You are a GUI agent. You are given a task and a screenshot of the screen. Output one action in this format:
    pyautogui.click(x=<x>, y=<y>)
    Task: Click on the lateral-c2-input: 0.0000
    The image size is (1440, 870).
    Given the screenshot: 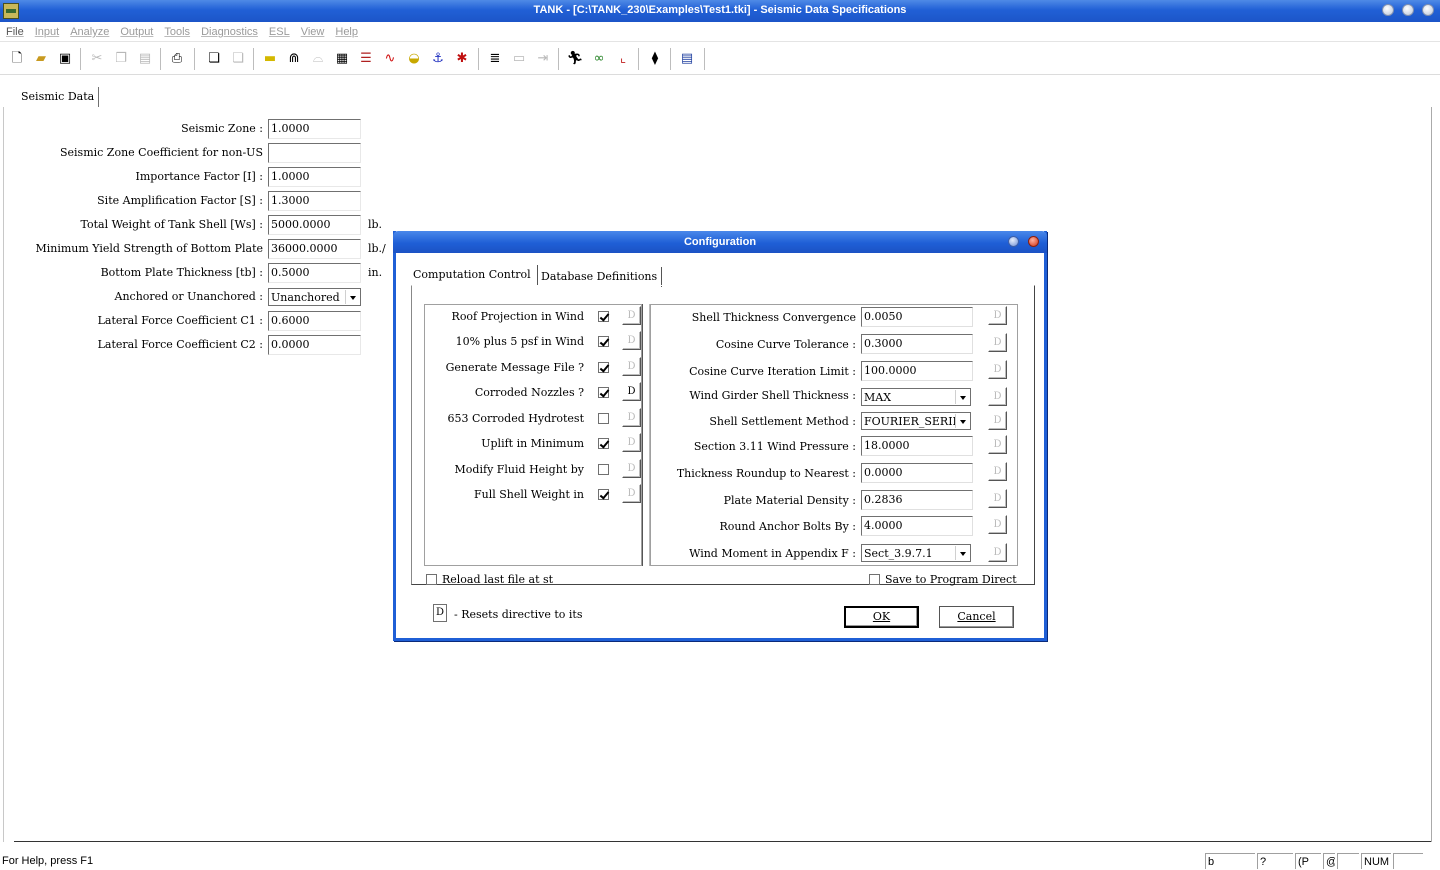 What is the action you would take?
    pyautogui.click(x=314, y=345)
    